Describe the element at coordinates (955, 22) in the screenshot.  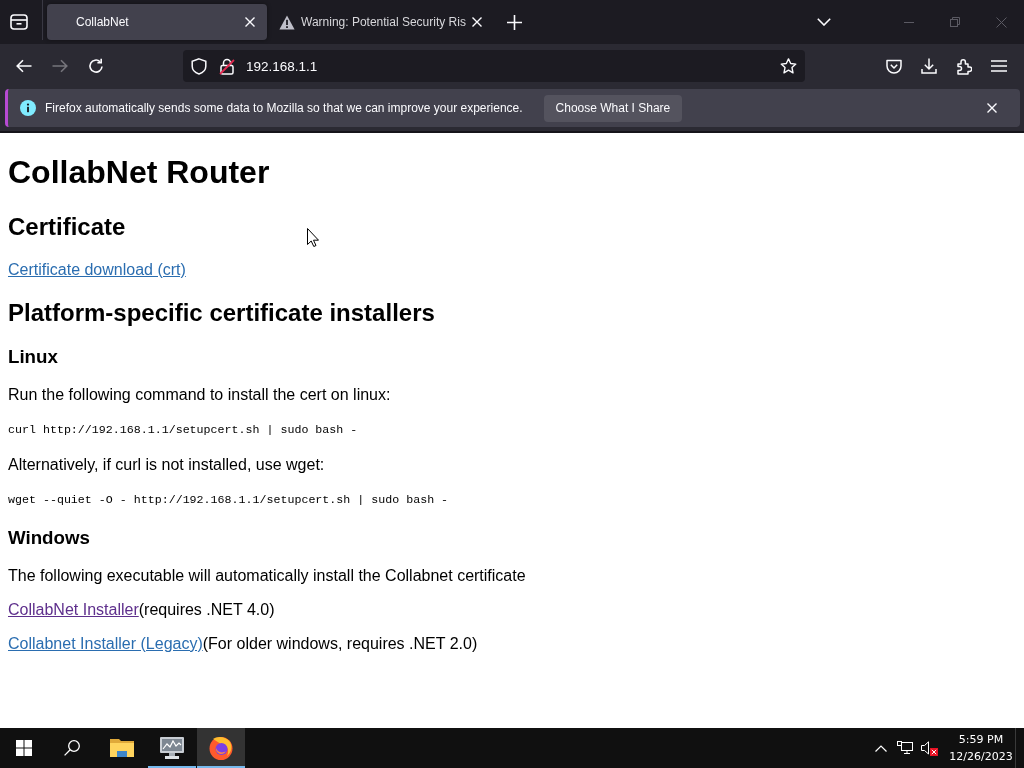
I see `restore-icon` at that location.